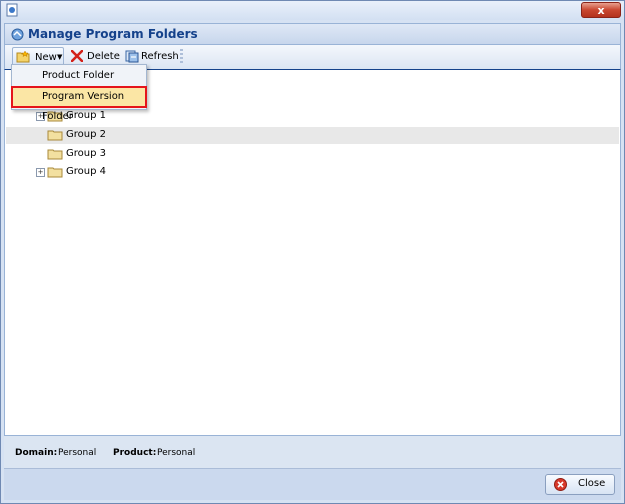 This screenshot has height=504, width=625. Describe the element at coordinates (312, 34) in the screenshot. I see `dialog-header: Manage Program Folders` at that location.